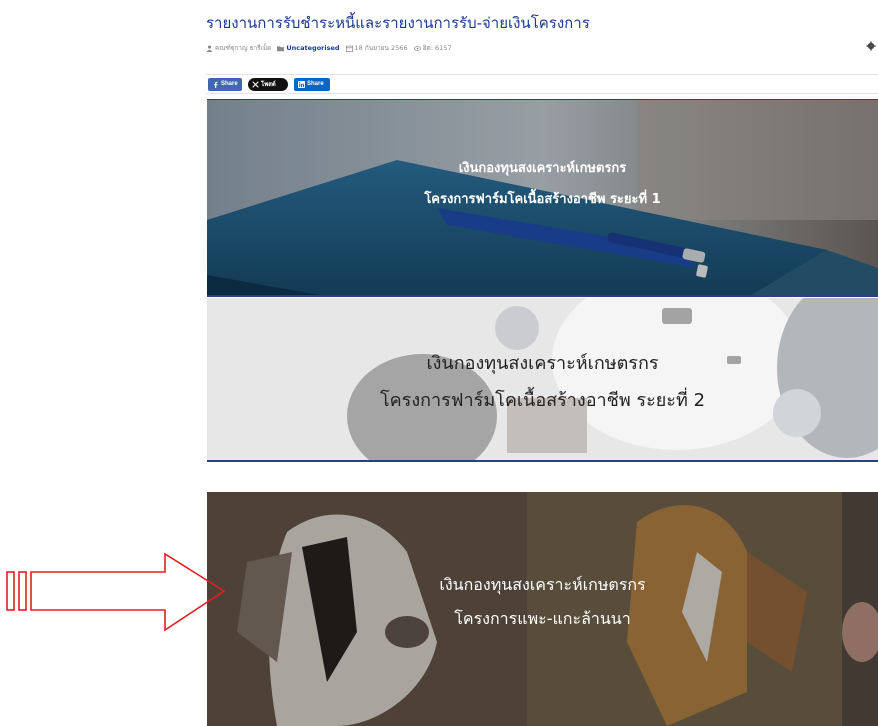 This screenshot has width=878, height=726. I want to click on folder-icon, so click(281, 48).